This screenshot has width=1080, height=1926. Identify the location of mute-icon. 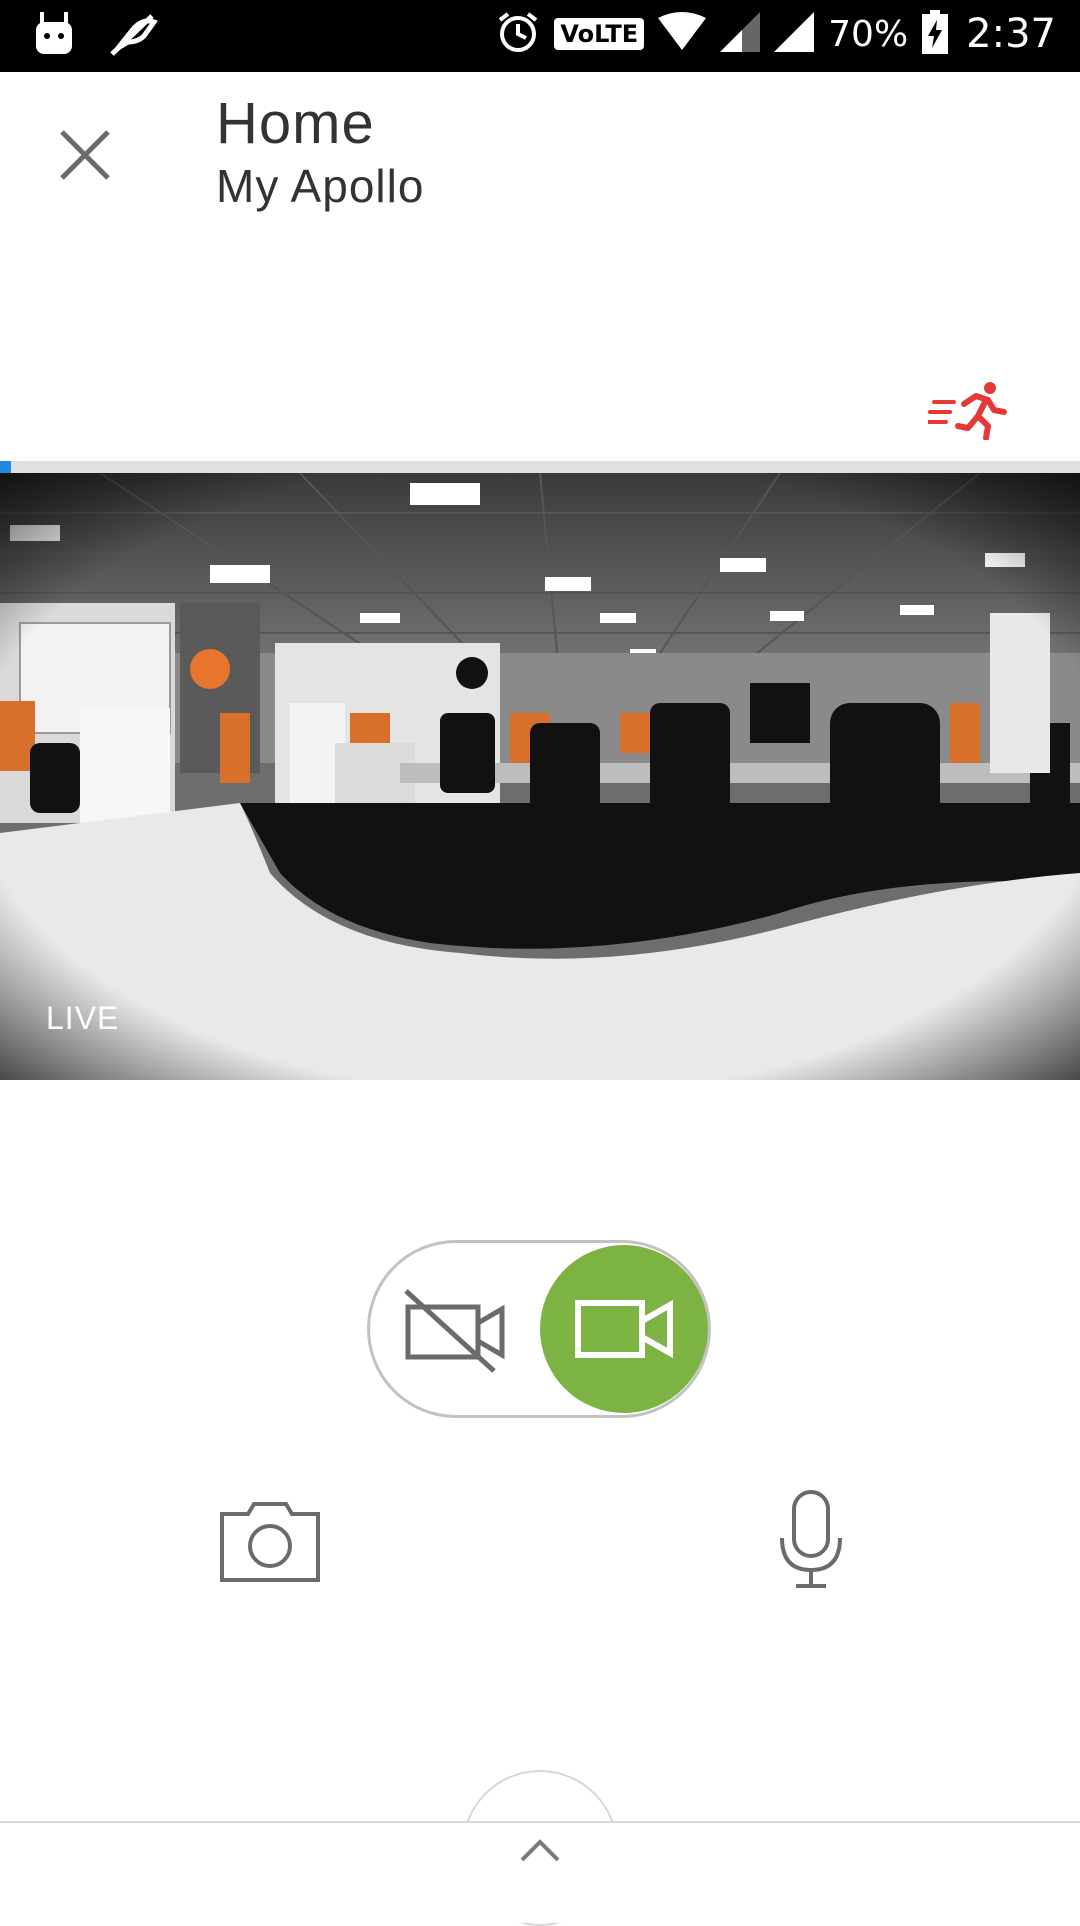
(133, 37).